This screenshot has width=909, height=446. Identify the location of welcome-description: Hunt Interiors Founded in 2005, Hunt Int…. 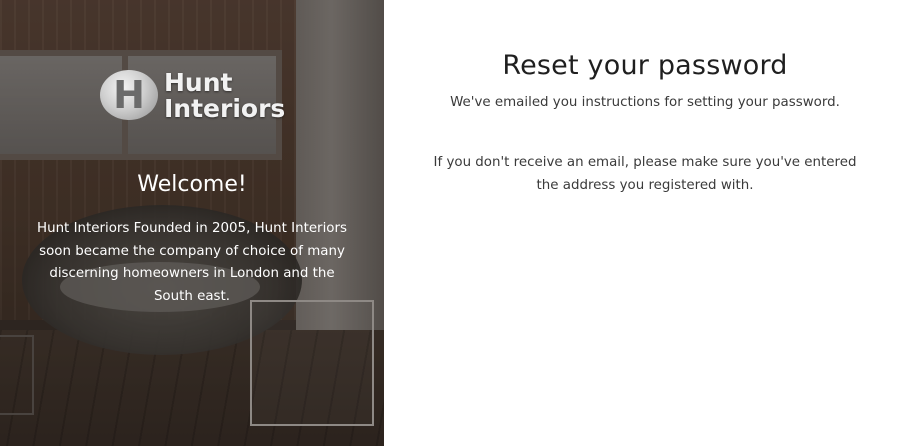
(192, 262).